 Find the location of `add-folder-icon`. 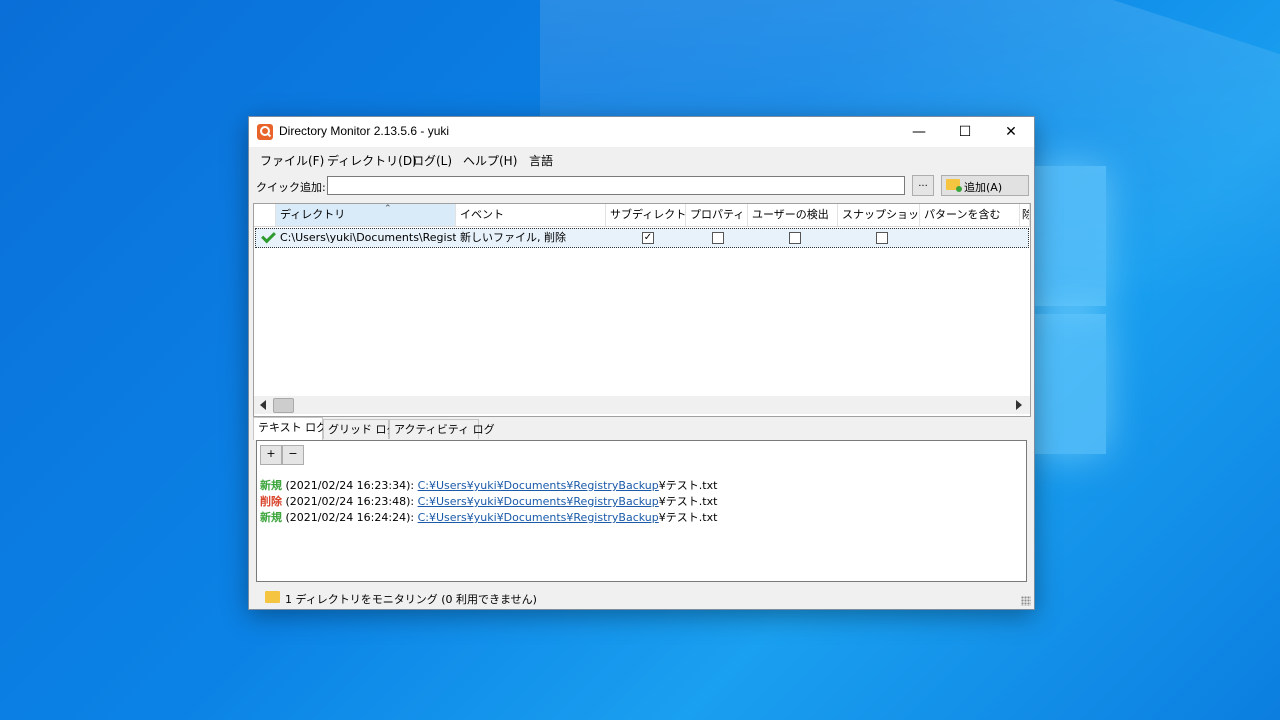

add-folder-icon is located at coordinates (954, 185).